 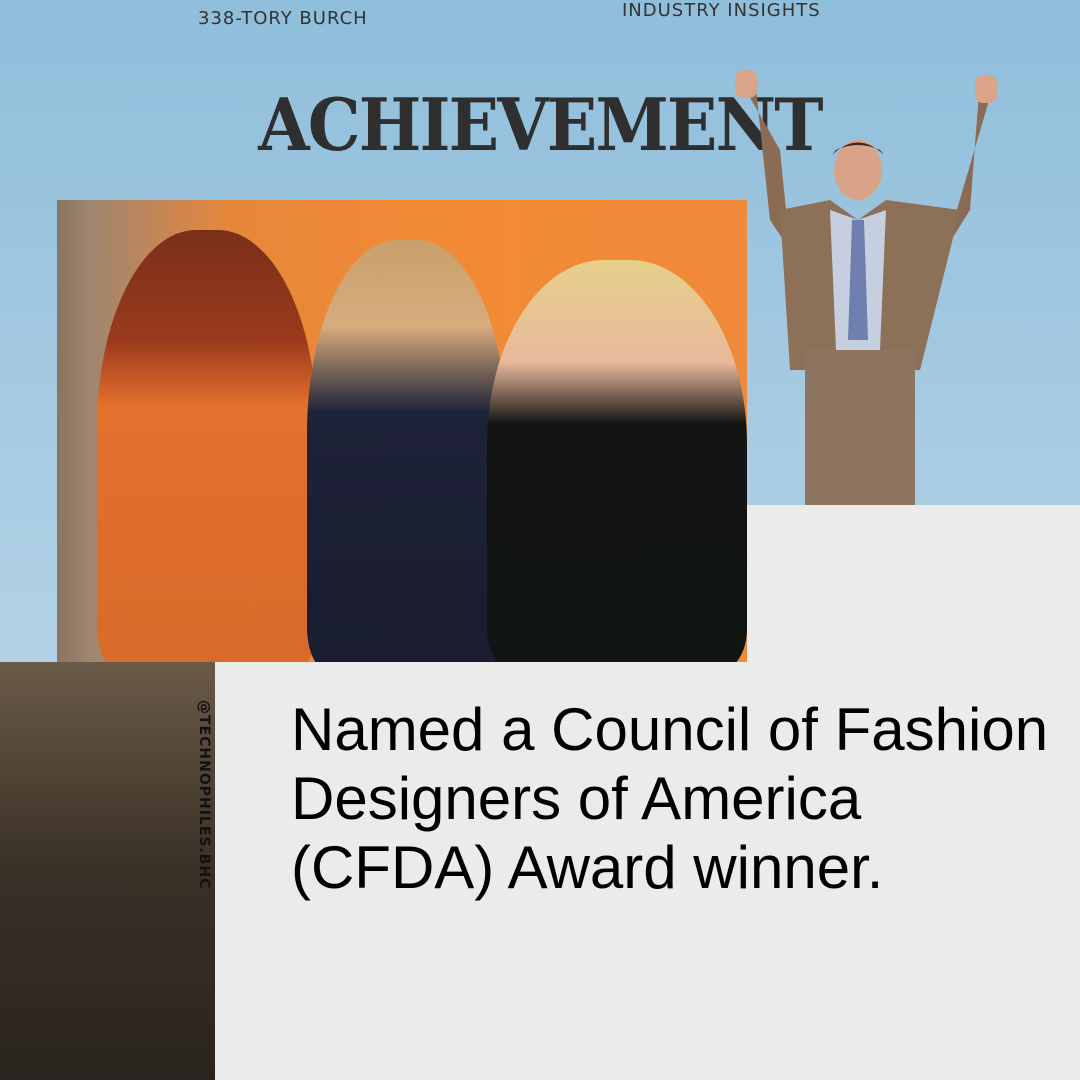 I want to click on social-handle: @TECHNOPHILES.BHC, so click(x=204, y=795).